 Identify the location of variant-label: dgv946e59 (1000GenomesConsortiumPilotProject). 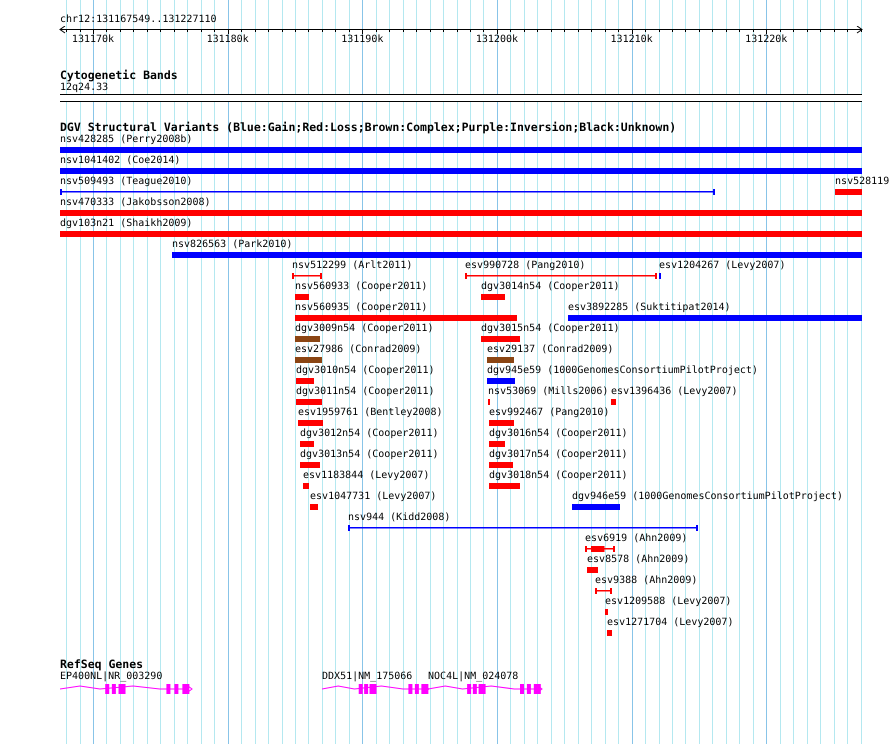
(707, 497).